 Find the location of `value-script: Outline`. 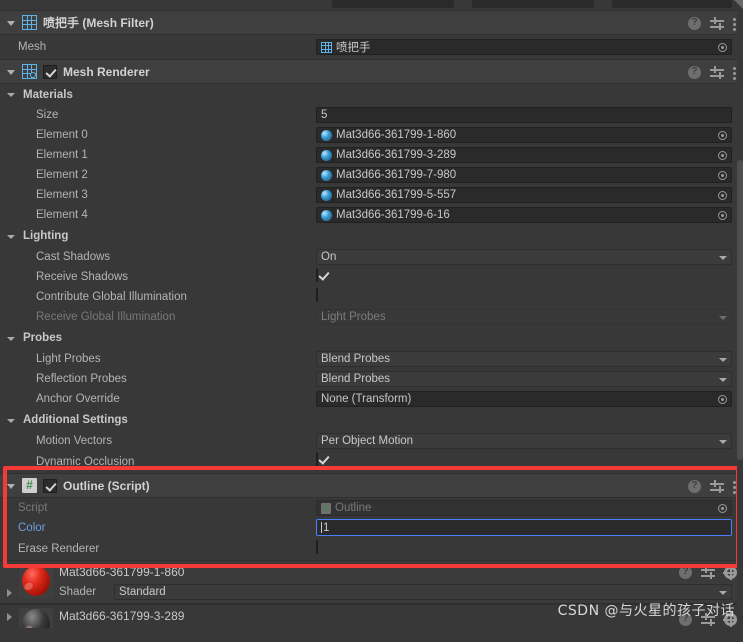

value-script: Outline is located at coordinates (353, 508).